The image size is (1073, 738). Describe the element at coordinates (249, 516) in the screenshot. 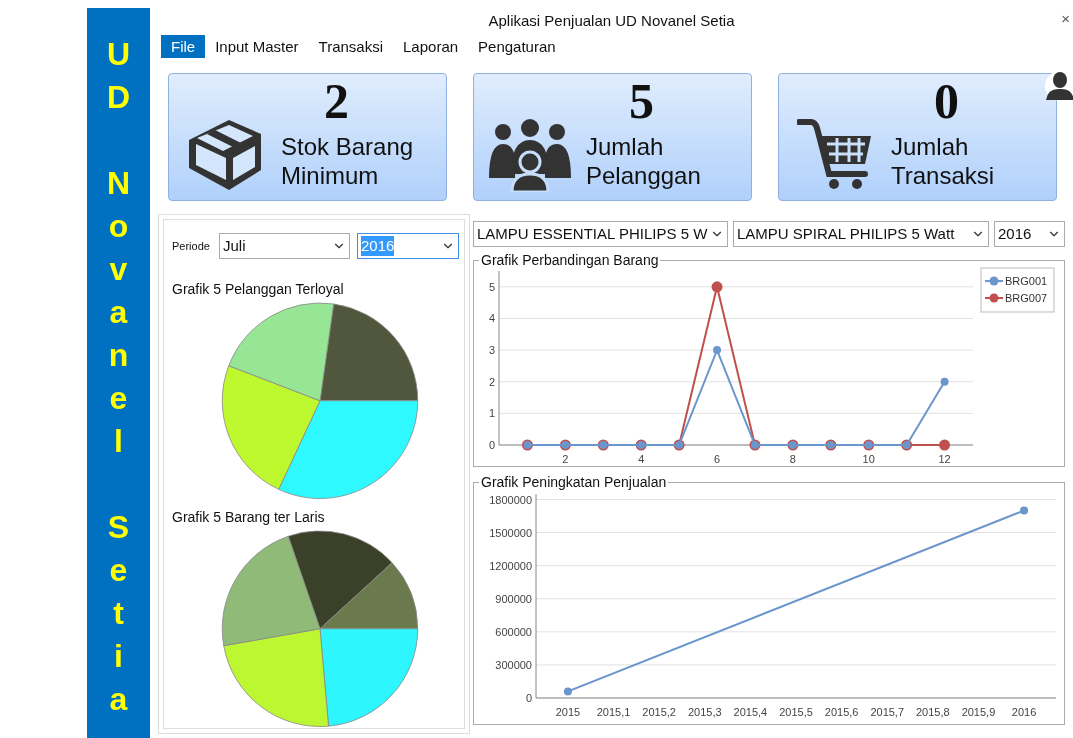

I see `chart-title: Grafik 5 Barang ter Laris` at that location.